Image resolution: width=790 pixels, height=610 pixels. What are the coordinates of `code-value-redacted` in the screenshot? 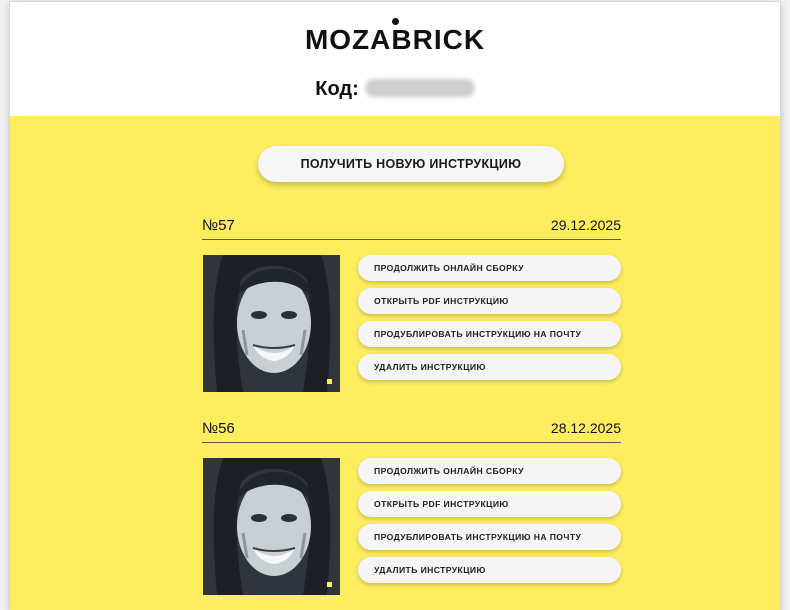 It's located at (419, 87).